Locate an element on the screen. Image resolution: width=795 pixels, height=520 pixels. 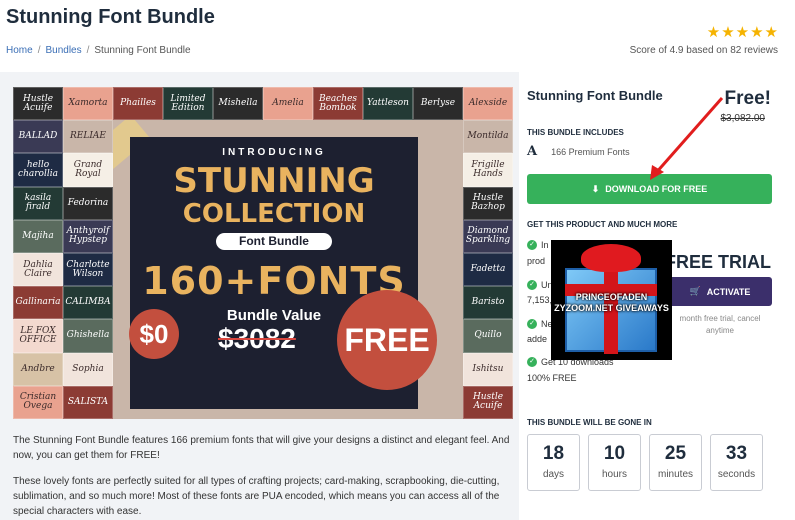
breadcrumb-home: Home is located at coordinates (19, 50).